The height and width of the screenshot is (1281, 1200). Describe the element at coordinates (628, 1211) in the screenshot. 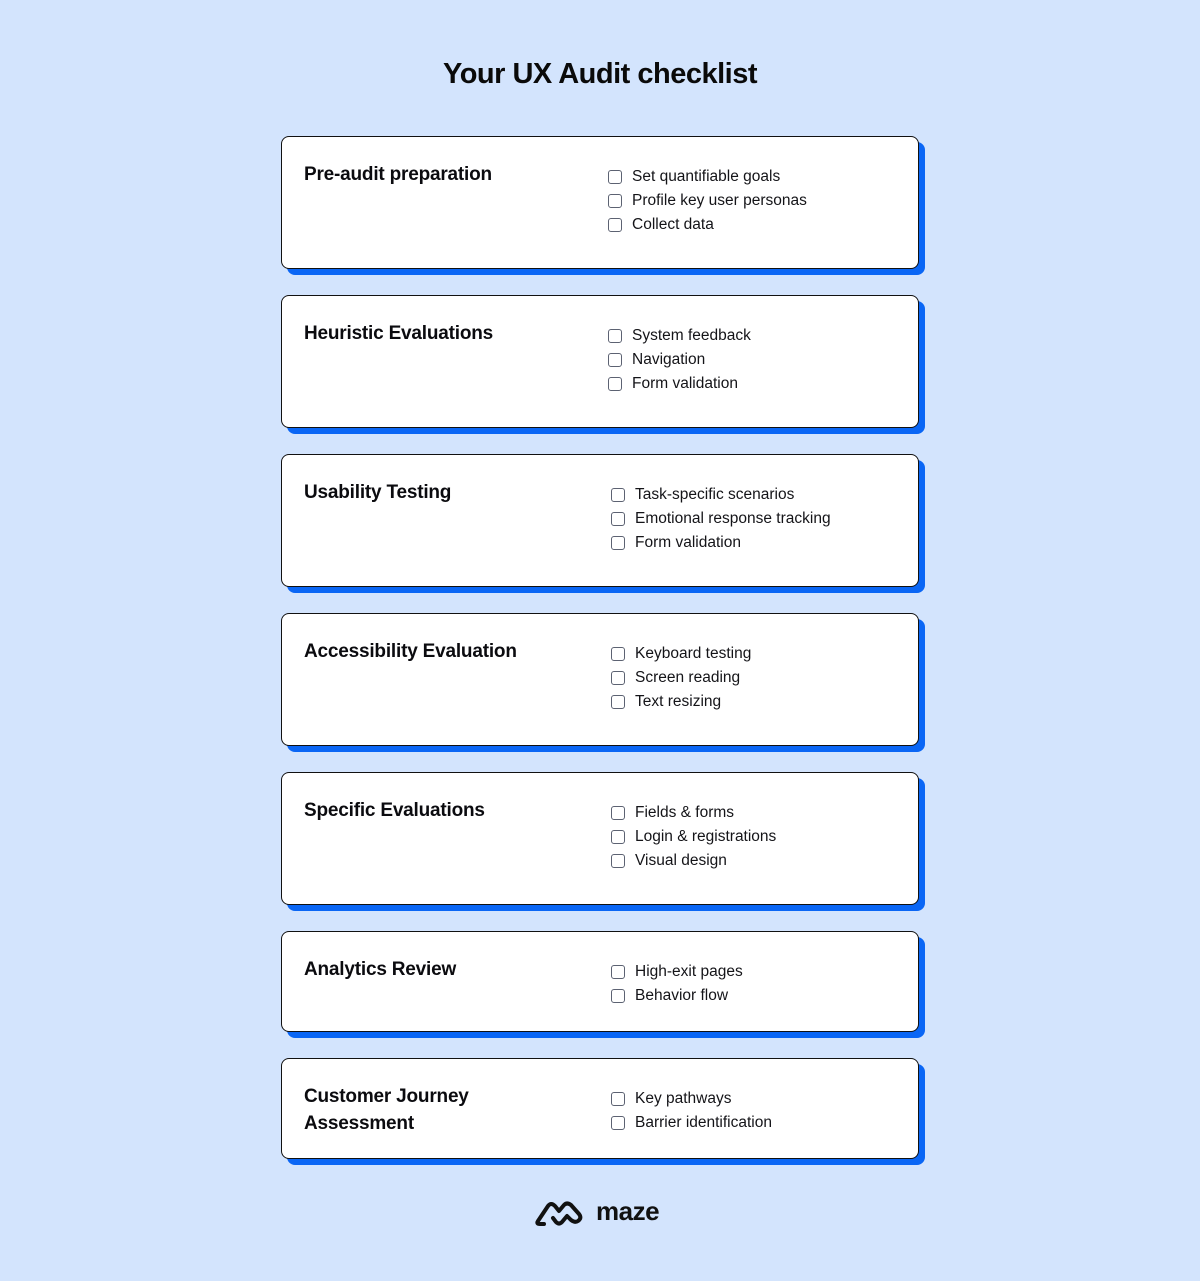

I see `brand-name: maze` at that location.